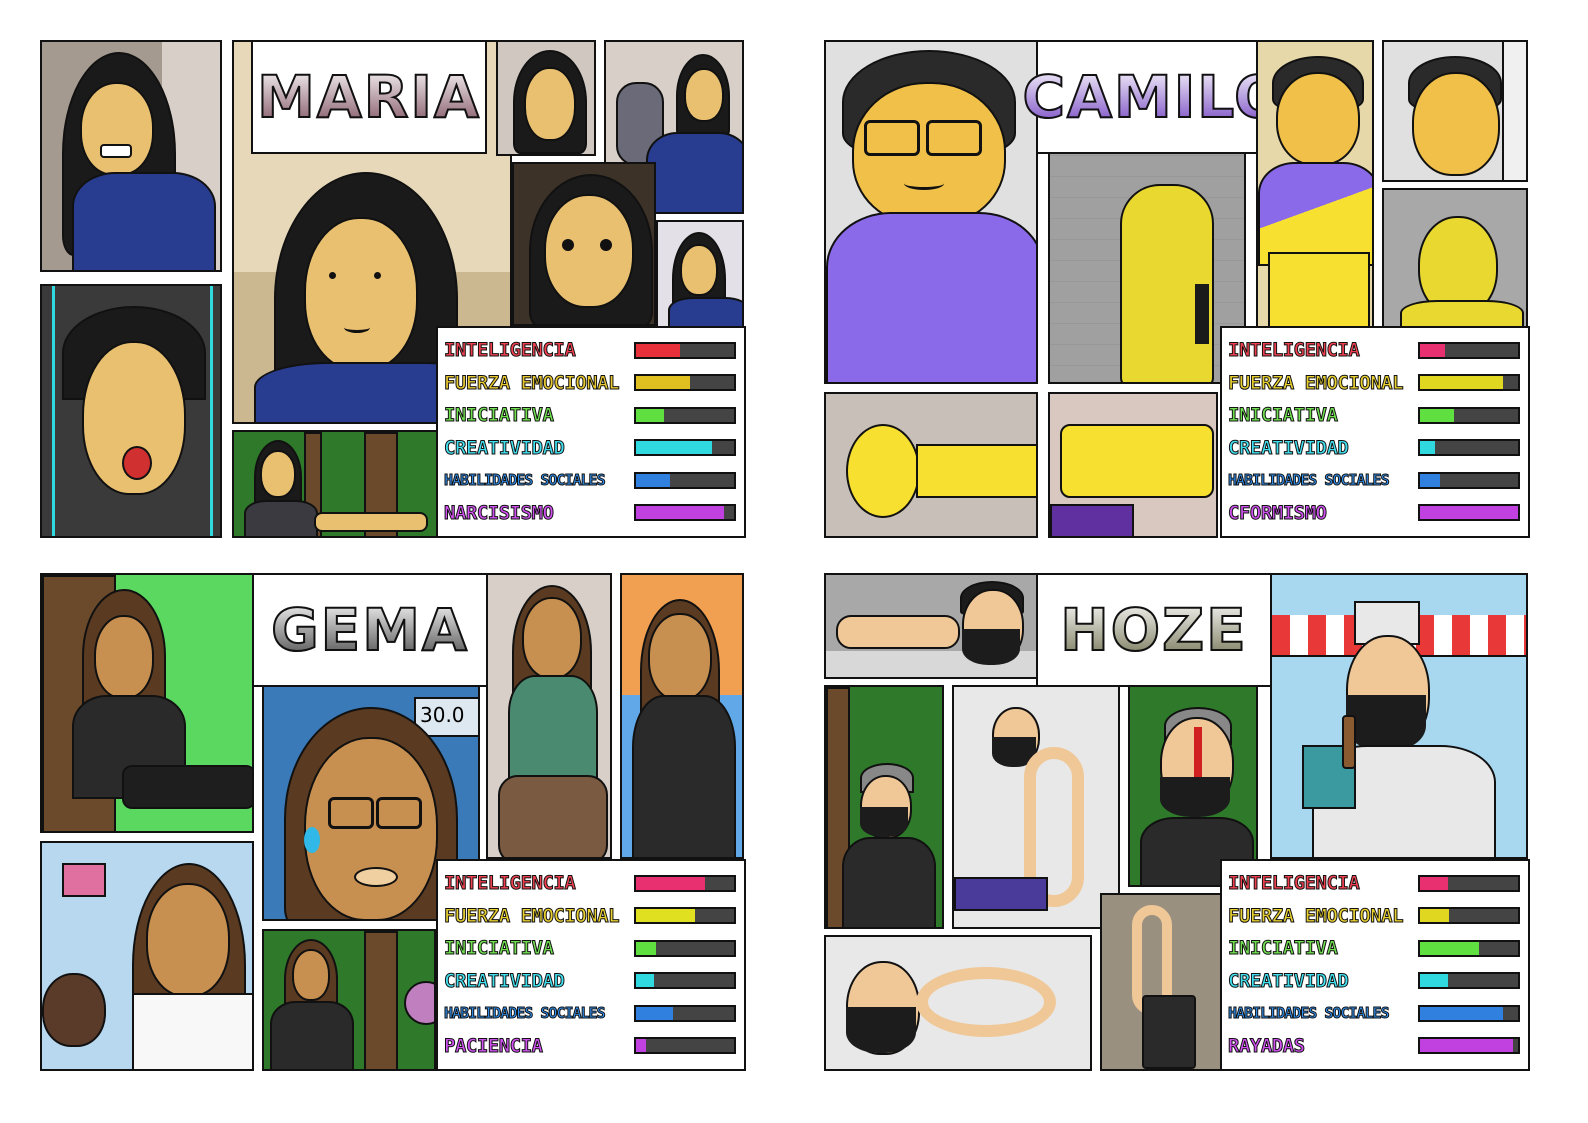 This screenshot has width=1588, height=1123. I want to click on stat-row: PACIENCIA, so click(590, 1046).